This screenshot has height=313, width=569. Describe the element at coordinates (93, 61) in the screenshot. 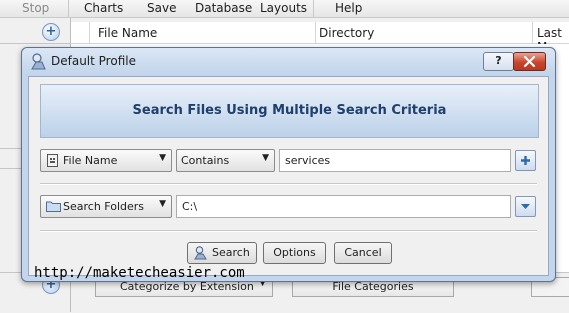

I see `dialog-title: Default Profile` at that location.